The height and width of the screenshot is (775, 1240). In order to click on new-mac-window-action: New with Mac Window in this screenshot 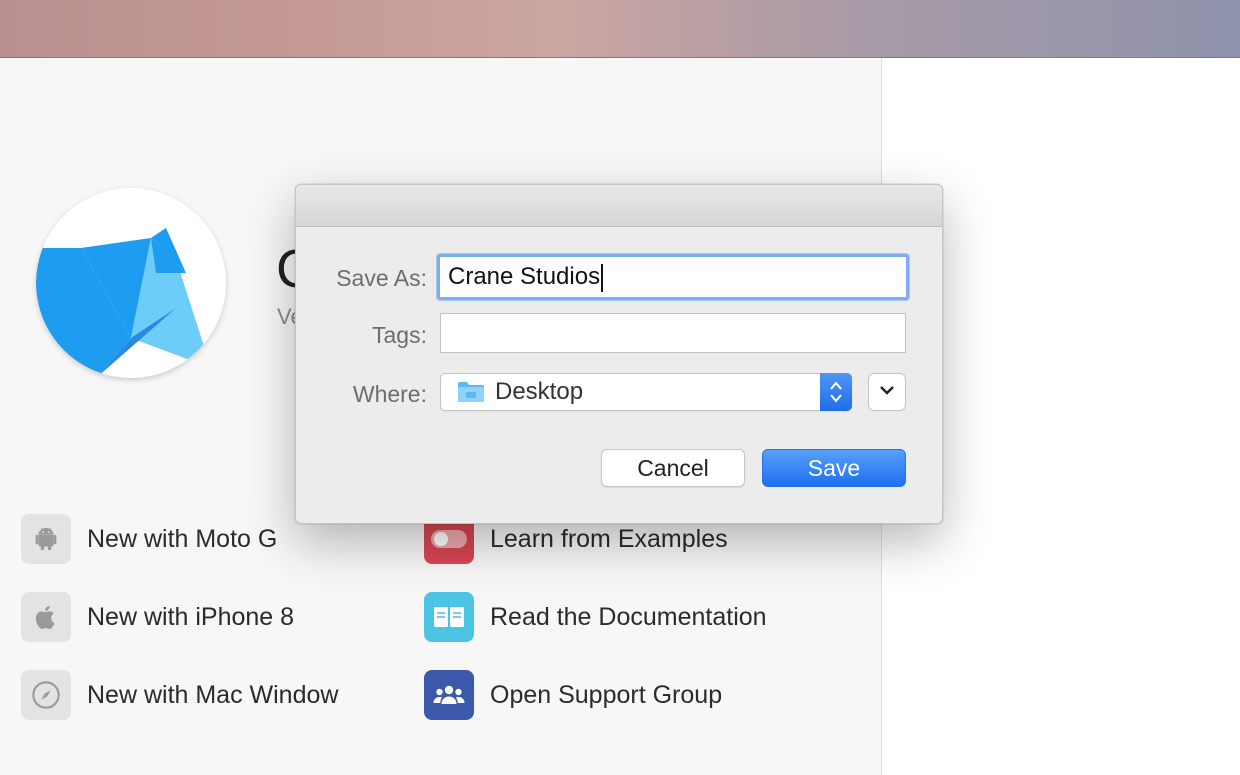, I will do `click(179, 695)`.